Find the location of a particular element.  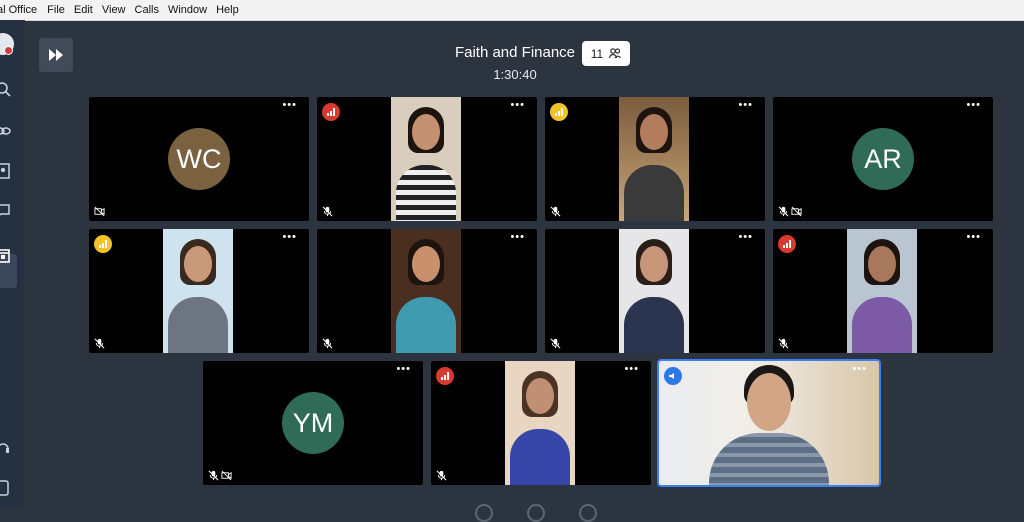

app-name: al Office is located at coordinates (19, 10).